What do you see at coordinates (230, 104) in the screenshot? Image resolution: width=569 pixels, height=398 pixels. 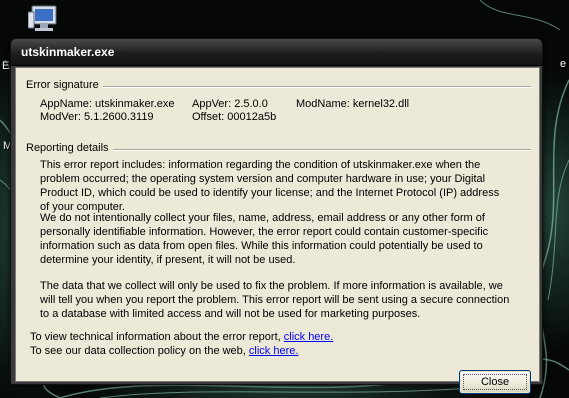 I see `app-version-value: AppVer: 2.5.0.0` at bounding box center [230, 104].